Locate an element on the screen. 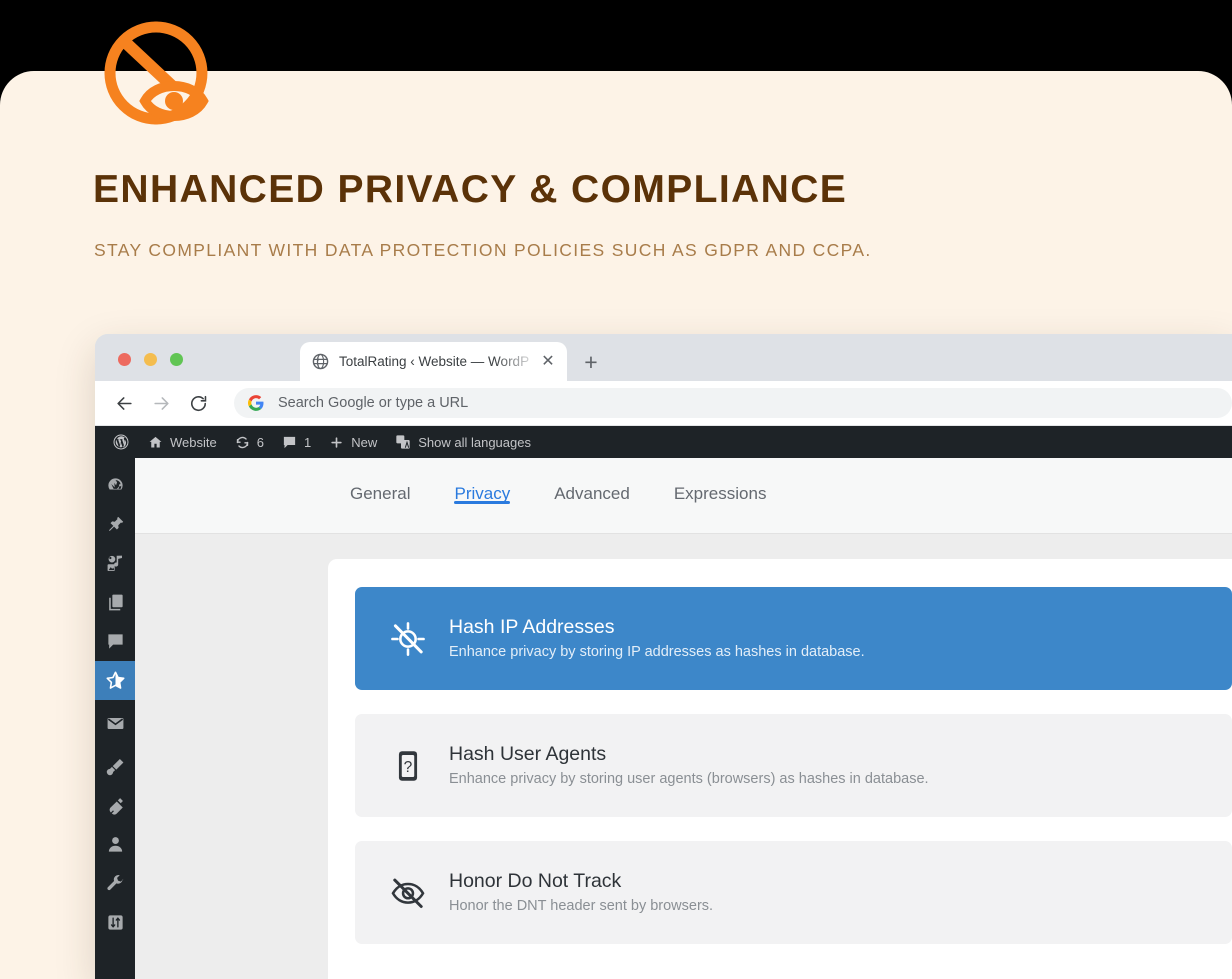 The width and height of the screenshot is (1232, 979). close-tab-button: ✕ is located at coordinates (548, 362).